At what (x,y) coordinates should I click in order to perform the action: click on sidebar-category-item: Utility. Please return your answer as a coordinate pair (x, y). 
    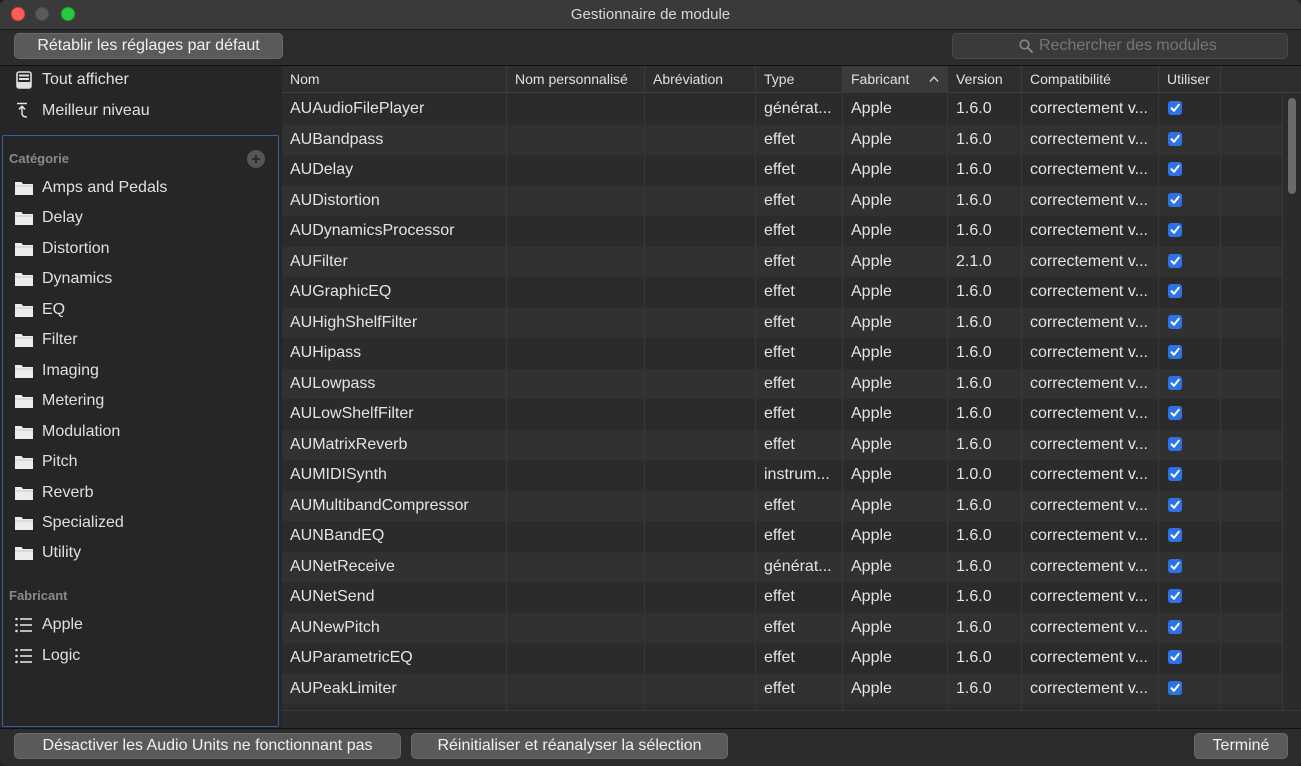
    Looking at the image, I should click on (145, 553).